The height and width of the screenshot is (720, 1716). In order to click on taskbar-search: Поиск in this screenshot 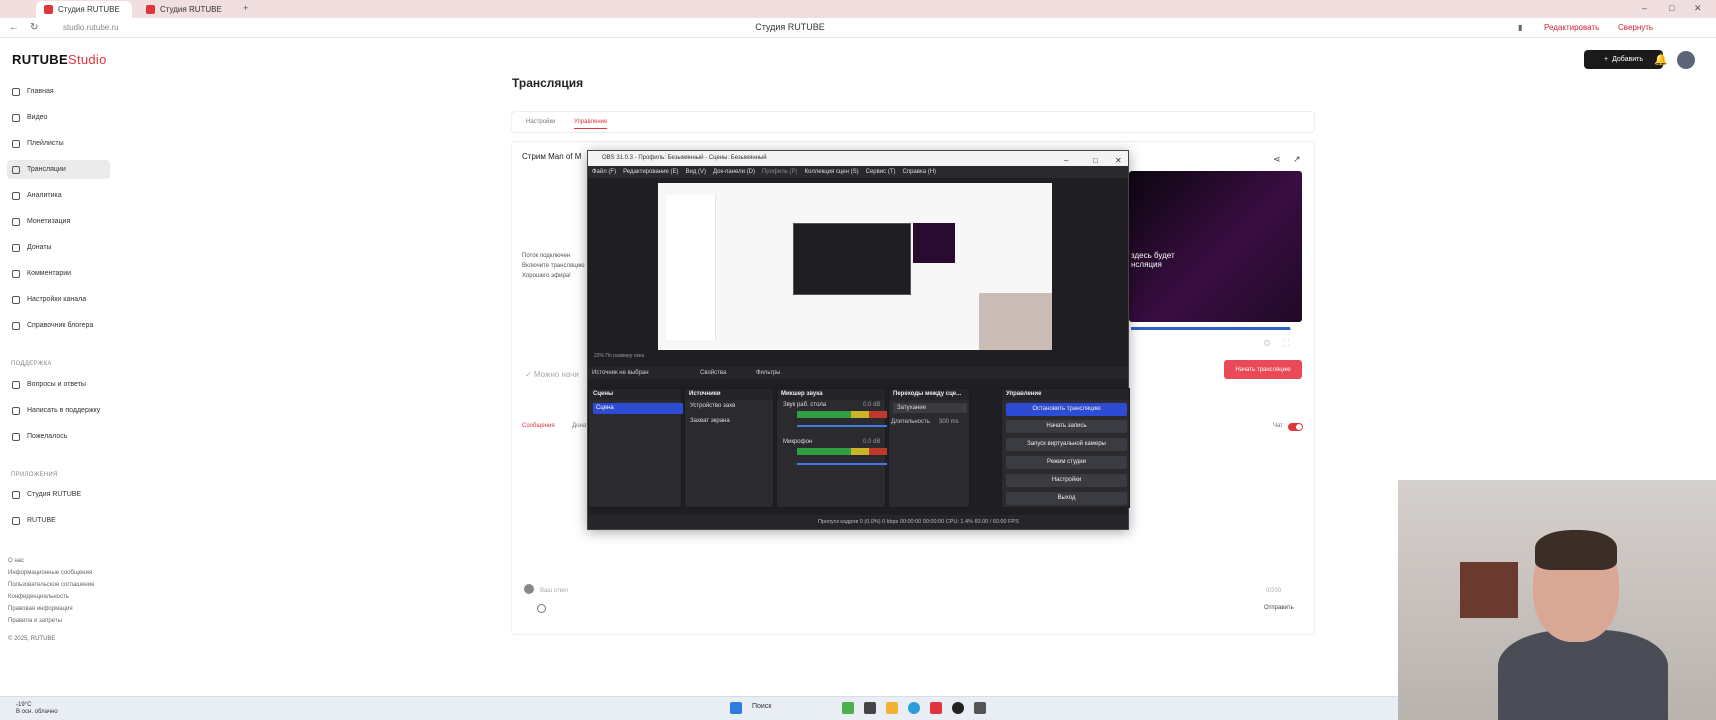, I will do `click(761, 706)`.